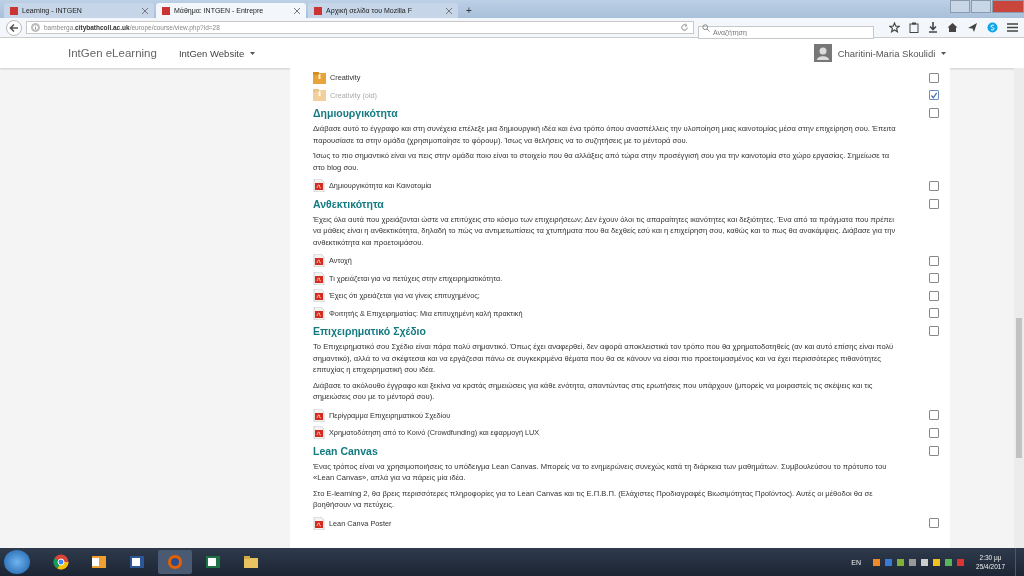 Image resolution: width=1024 pixels, height=576 pixels. Describe the element at coordinates (684, 27) in the screenshot. I see `reload-icon` at that location.